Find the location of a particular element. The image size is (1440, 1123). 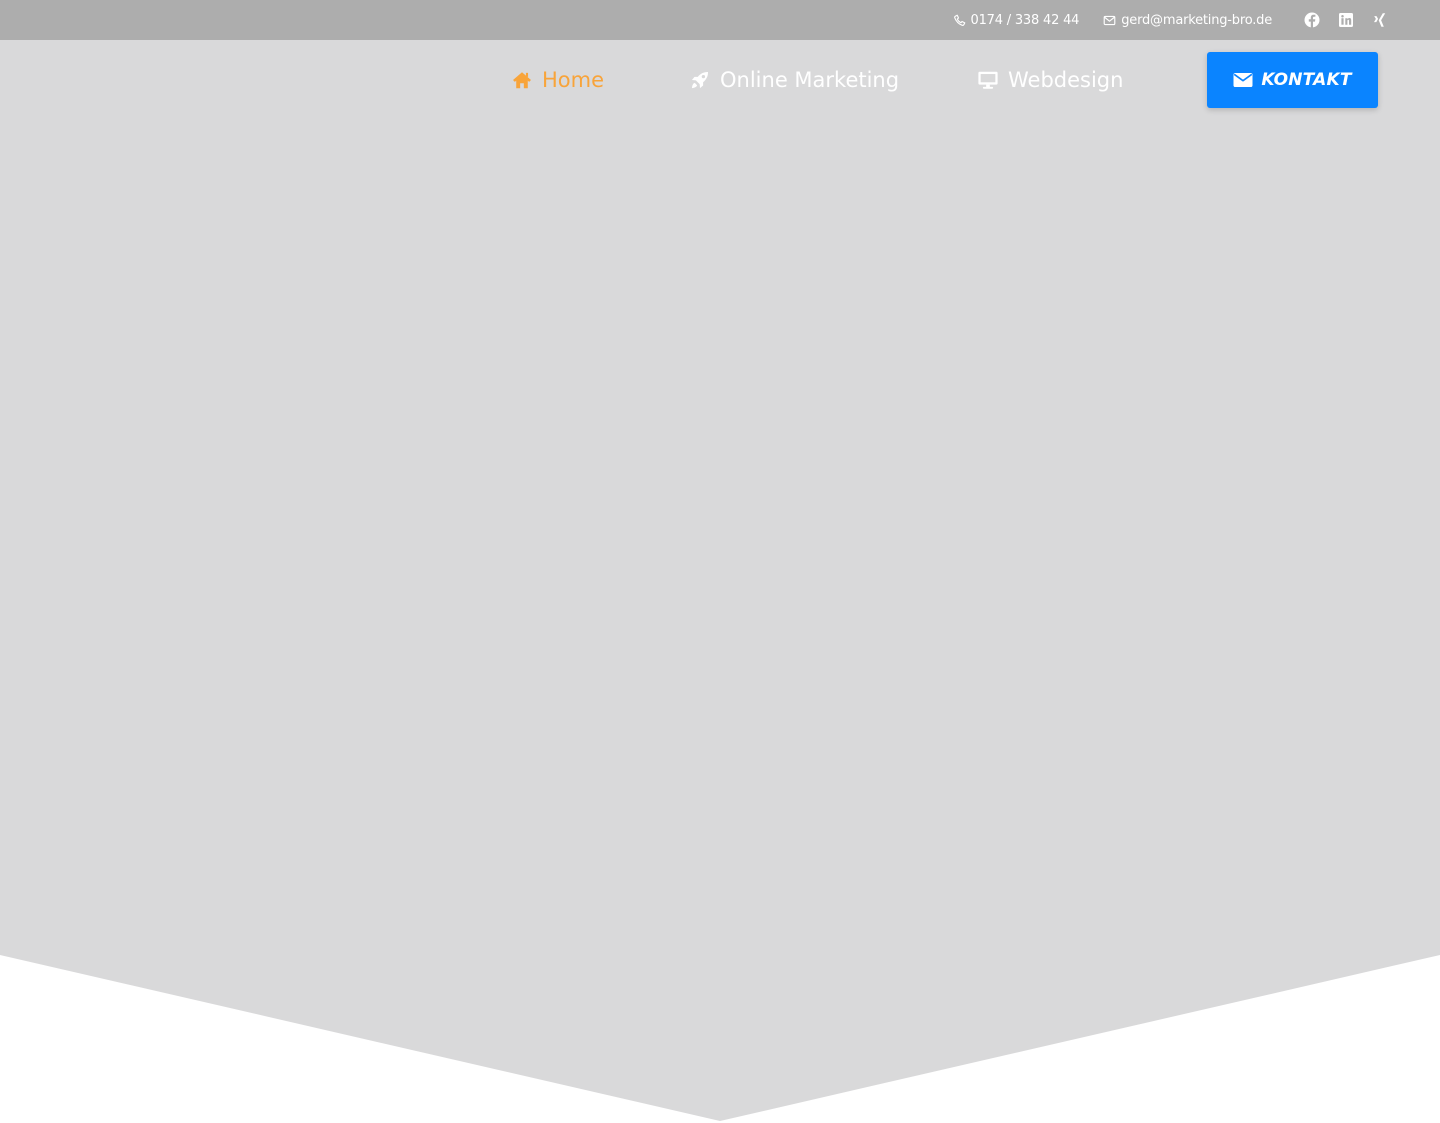

xing-icon is located at coordinates (1380, 20).